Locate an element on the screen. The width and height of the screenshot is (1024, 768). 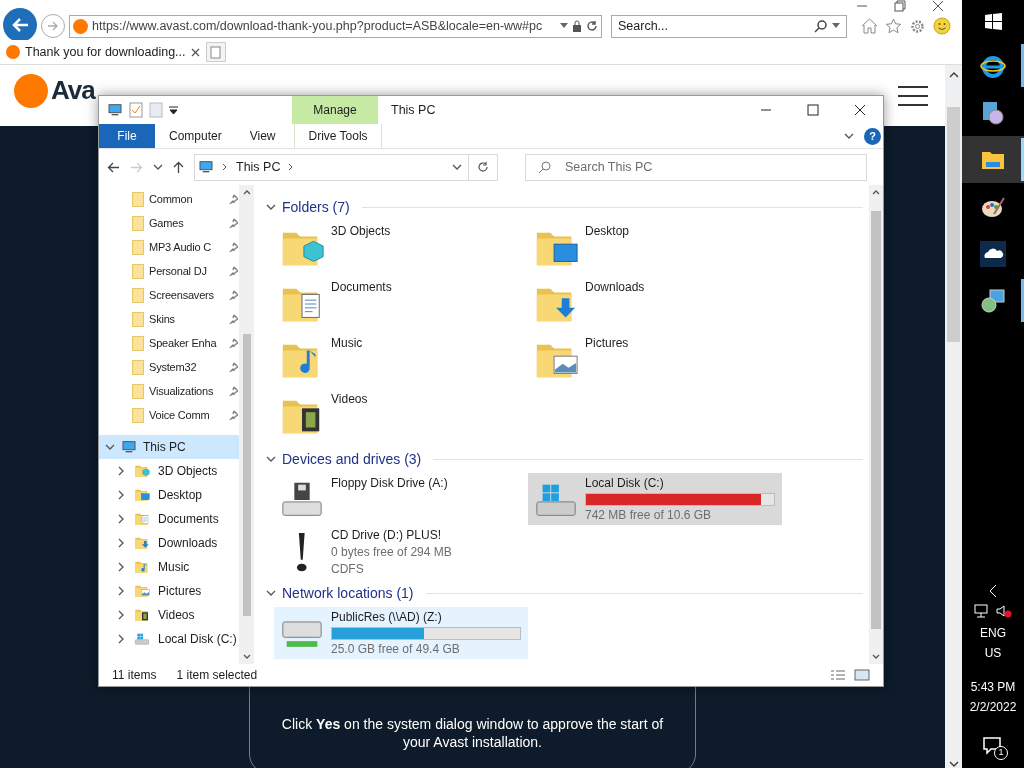
nav-item: Music is located at coordinates (169, 567).